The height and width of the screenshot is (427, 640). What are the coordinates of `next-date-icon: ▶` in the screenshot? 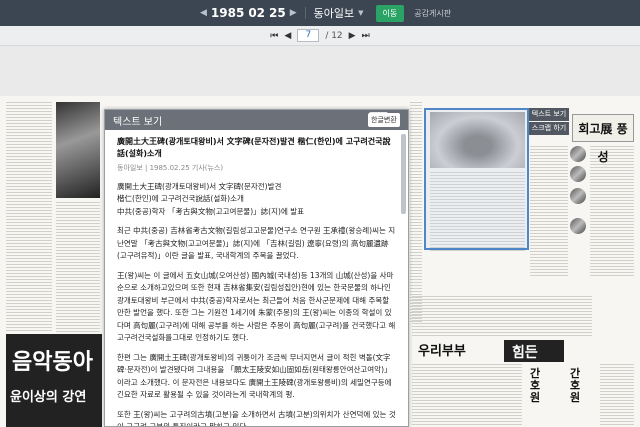 It's located at (293, 13).